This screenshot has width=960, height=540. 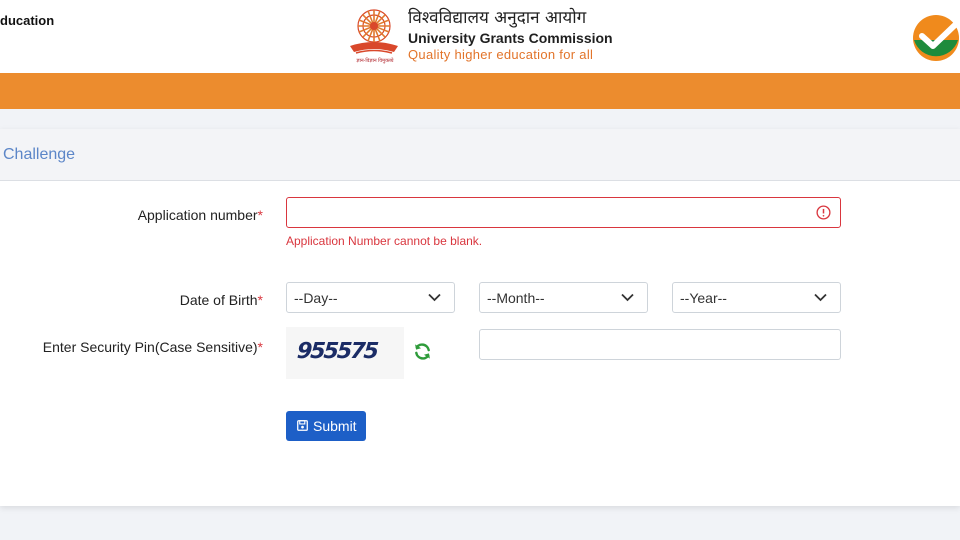 I want to click on emblem-caption: ज्ञान-विज्ञान विमुक्तये, so click(x=375, y=61).